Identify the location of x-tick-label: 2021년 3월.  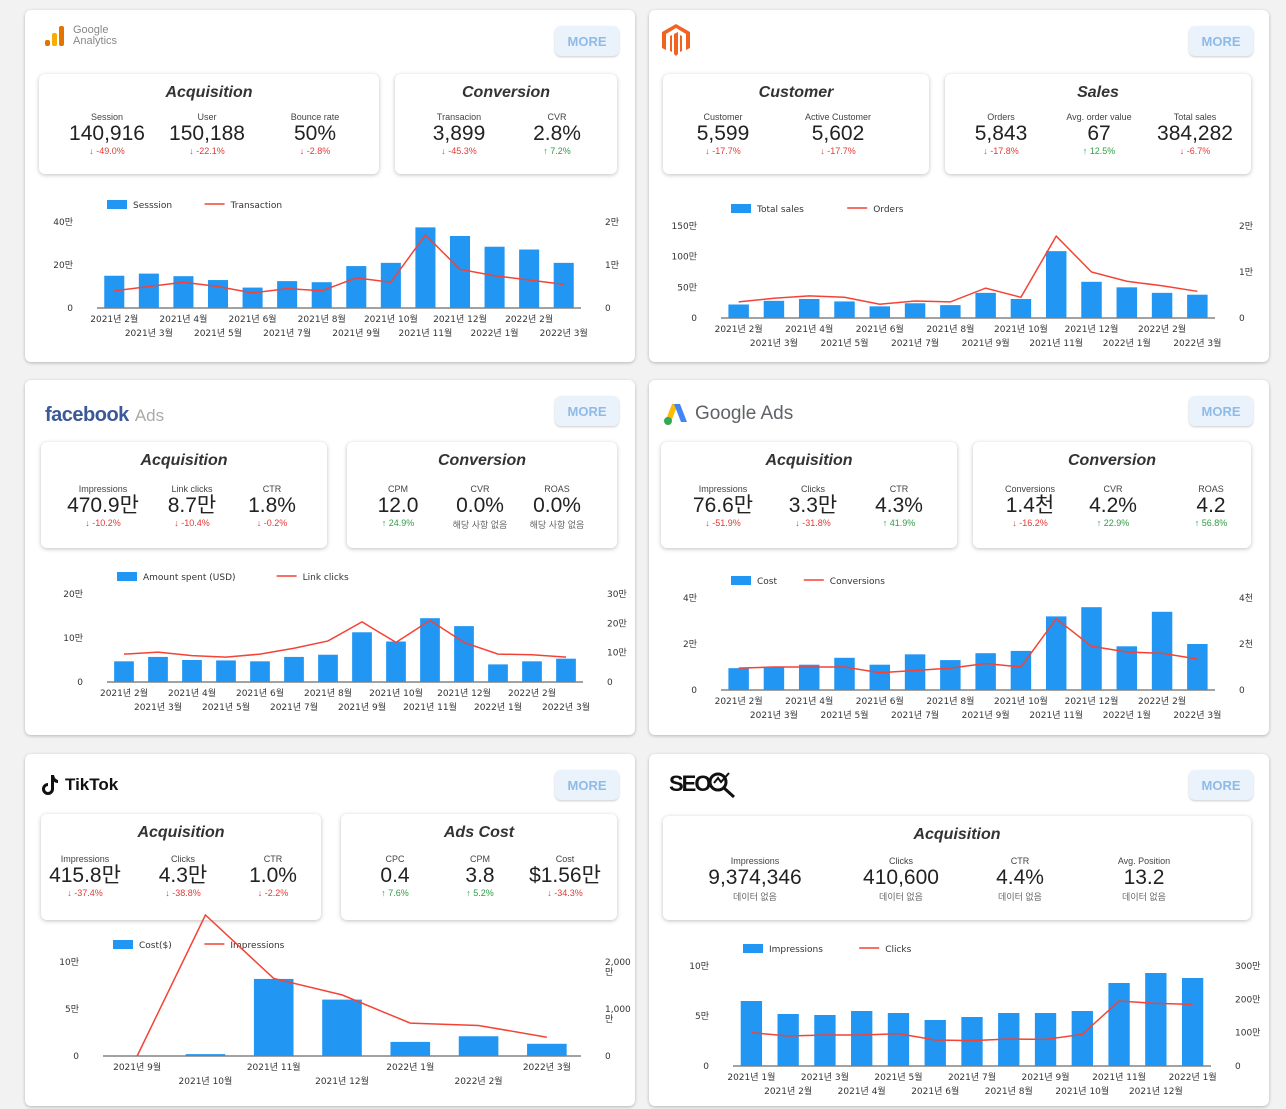
(774, 715).